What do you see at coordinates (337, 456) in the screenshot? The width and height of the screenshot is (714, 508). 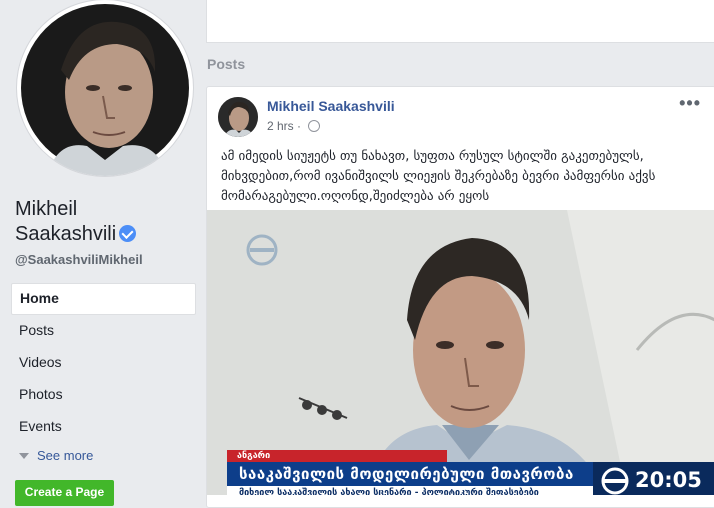 I see `tv-tag: ანგარი` at bounding box center [337, 456].